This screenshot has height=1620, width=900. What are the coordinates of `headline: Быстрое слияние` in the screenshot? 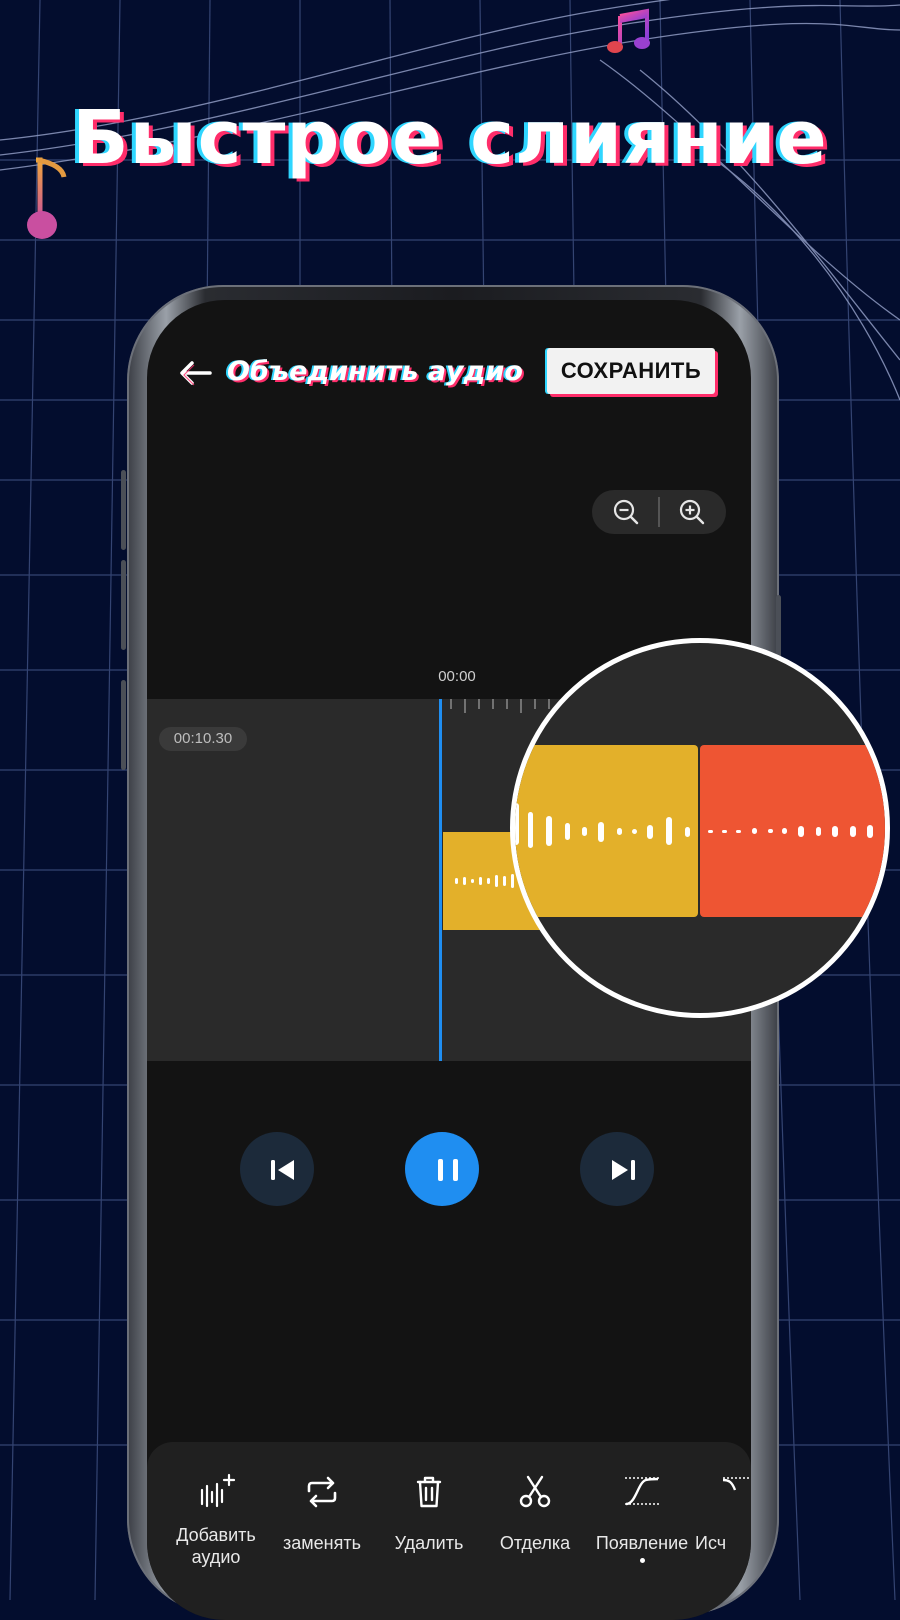 It's located at (450, 138).